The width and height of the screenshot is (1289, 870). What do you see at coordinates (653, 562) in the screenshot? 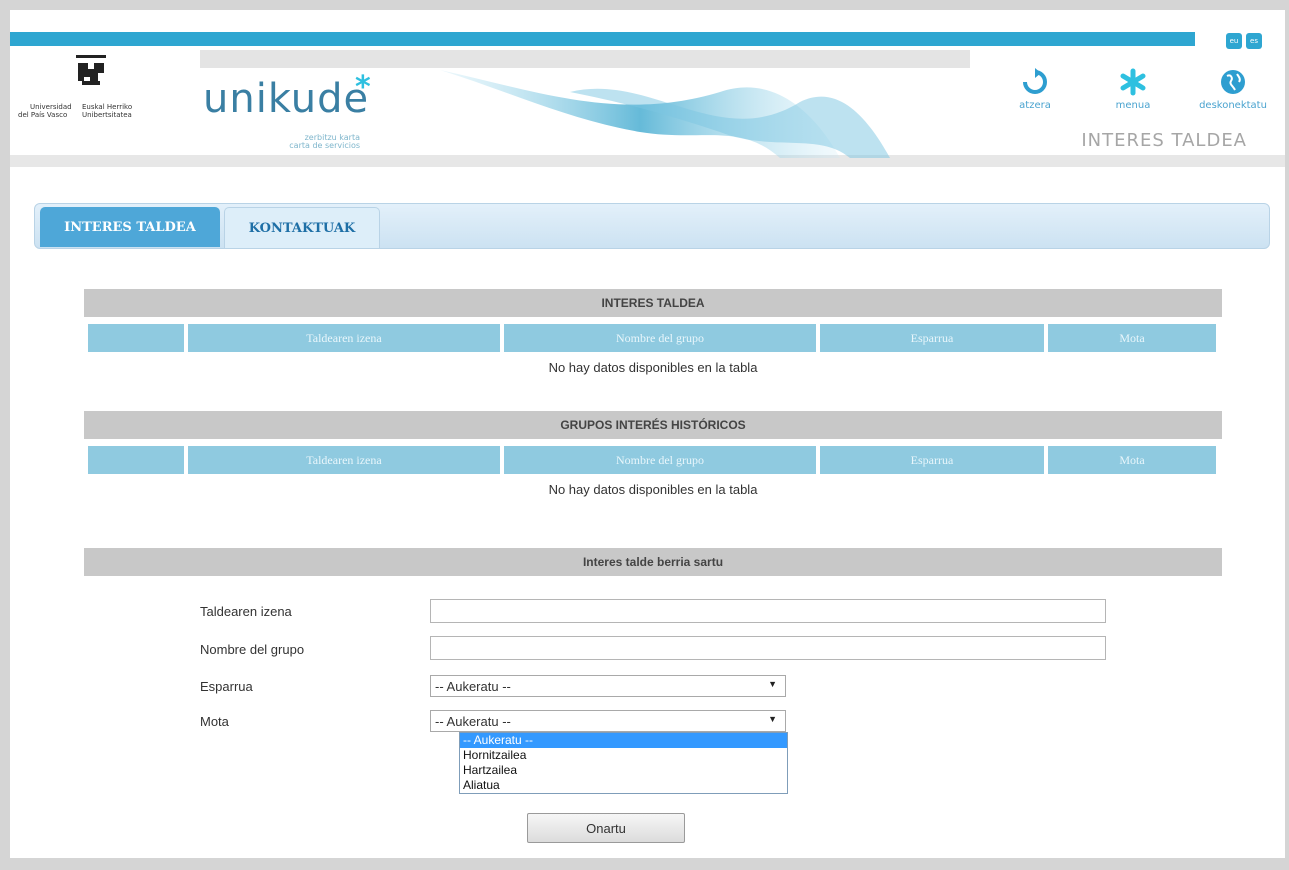
I see `form-title: Interes talde berria sartu` at bounding box center [653, 562].